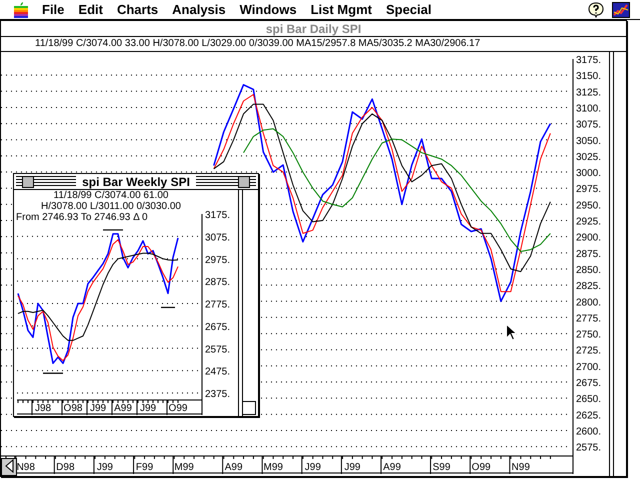  What do you see at coordinates (589, 92) in the screenshot?
I see `y-axis-label: 3125.` at bounding box center [589, 92].